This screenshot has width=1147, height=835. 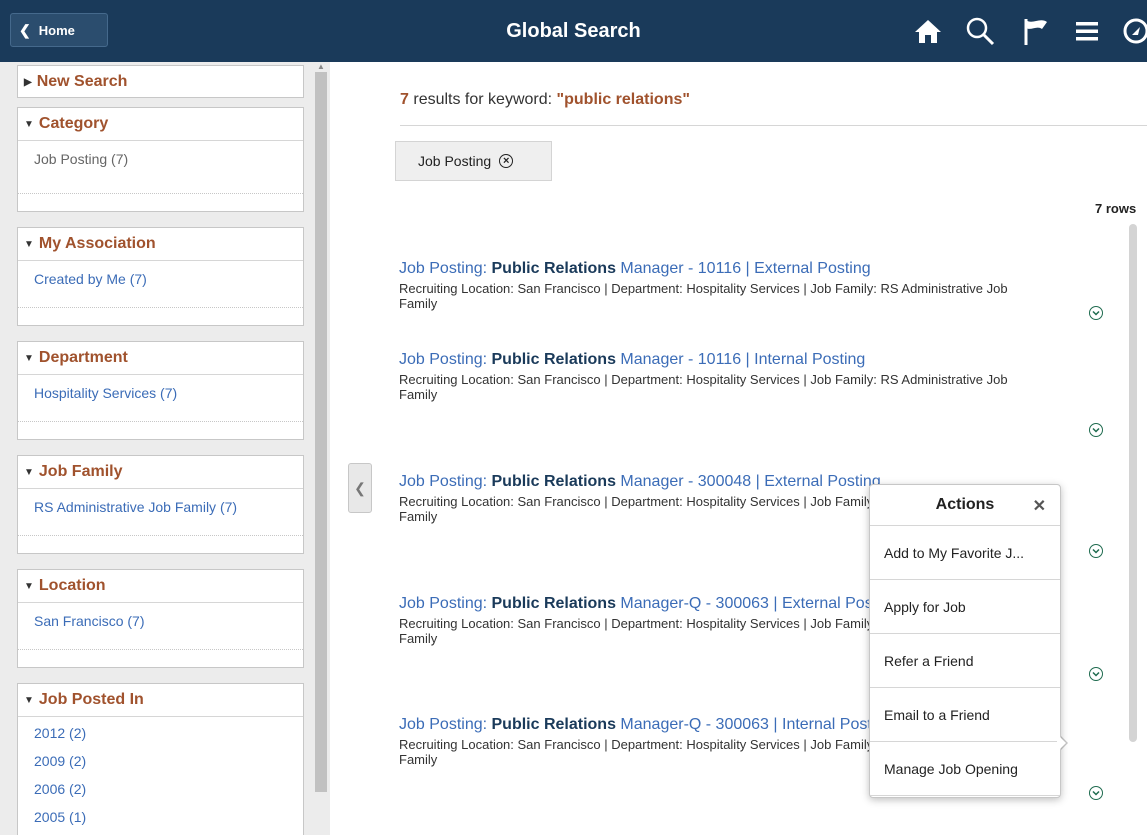 What do you see at coordinates (321, 432) in the screenshot?
I see `sidebar-scroll-thumb` at bounding box center [321, 432].